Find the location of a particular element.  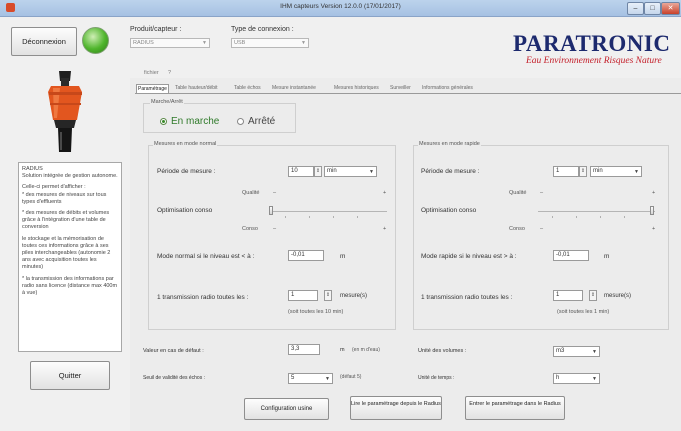

onoff-title: Marche/Arrêt is located at coordinates (167, 102).